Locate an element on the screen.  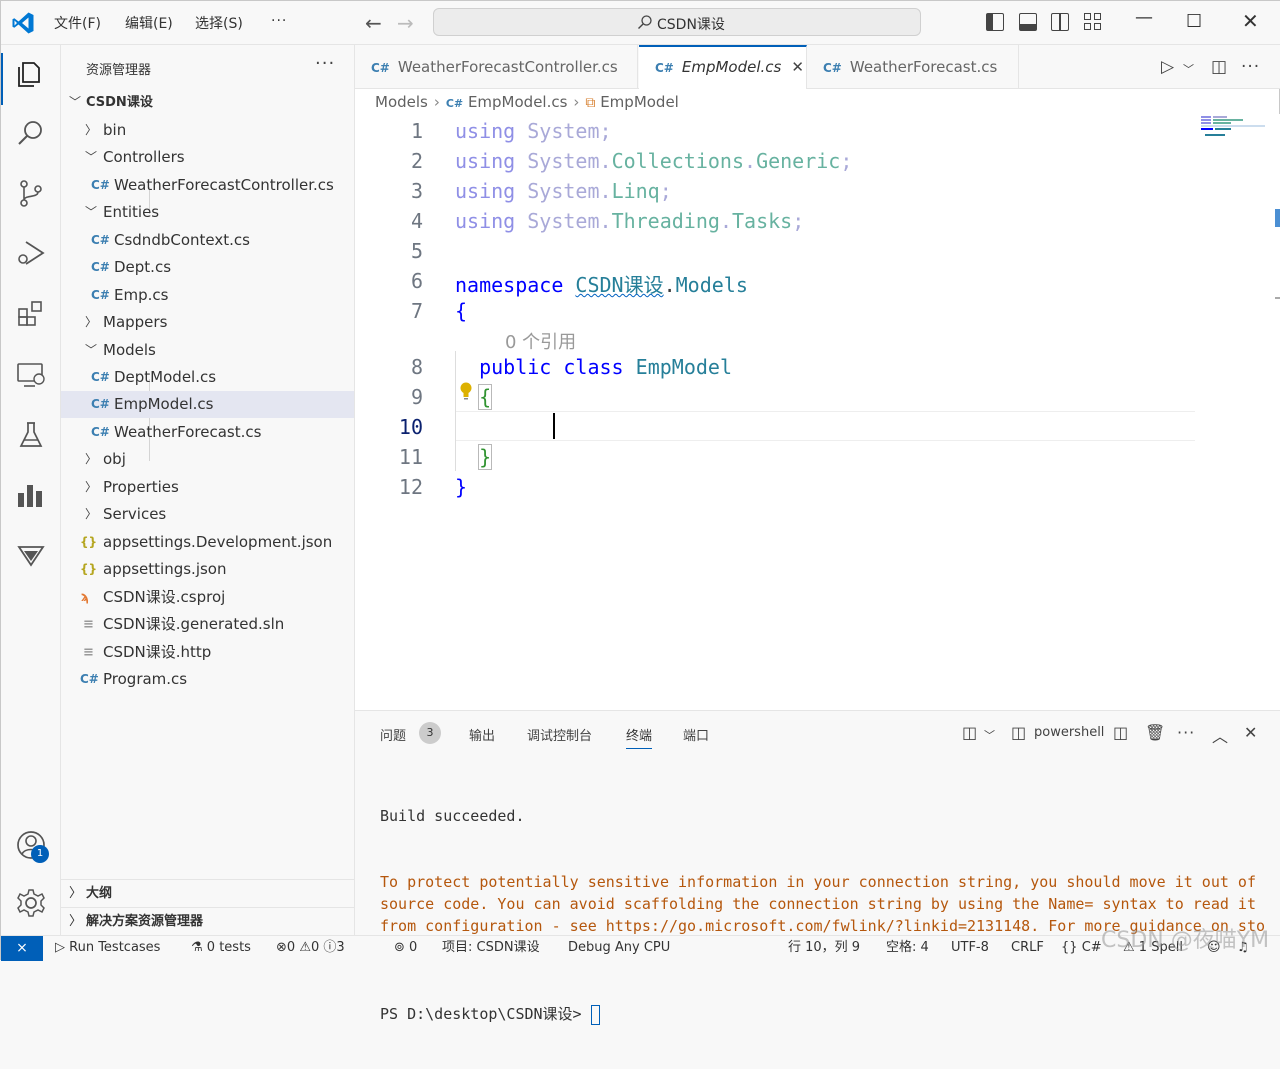
tab-terminal: 终端 is located at coordinates (639, 737).